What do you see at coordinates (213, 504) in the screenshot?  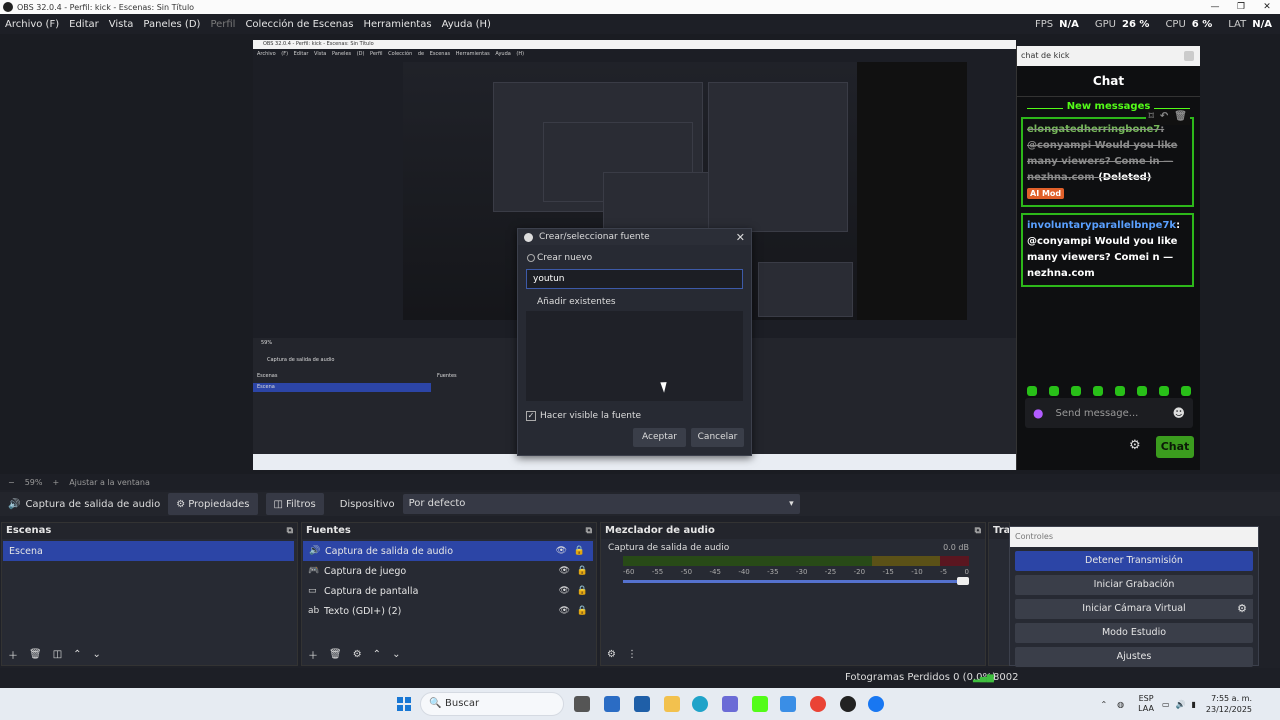 I see `properties-button: ⚙ Propiedades` at bounding box center [213, 504].